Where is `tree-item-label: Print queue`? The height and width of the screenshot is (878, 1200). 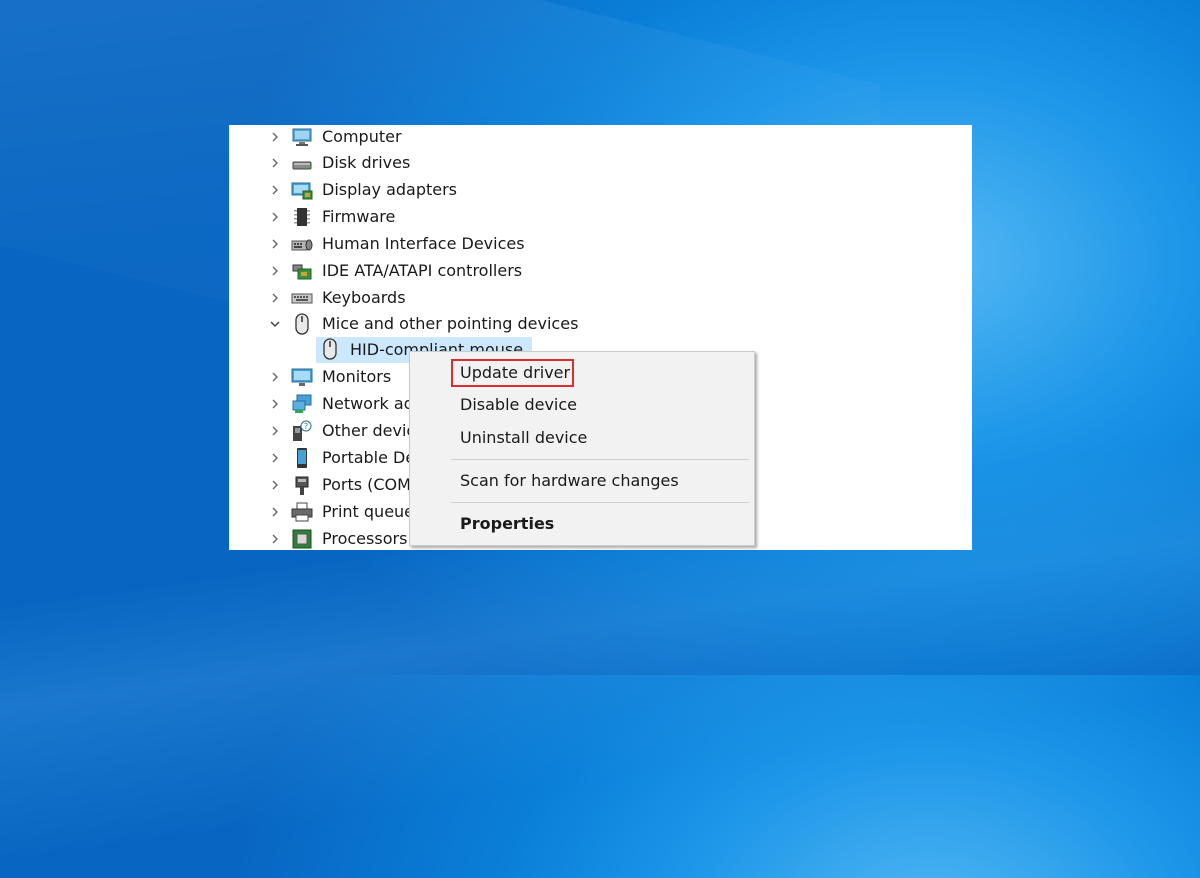 tree-item-label: Print queue is located at coordinates (368, 511).